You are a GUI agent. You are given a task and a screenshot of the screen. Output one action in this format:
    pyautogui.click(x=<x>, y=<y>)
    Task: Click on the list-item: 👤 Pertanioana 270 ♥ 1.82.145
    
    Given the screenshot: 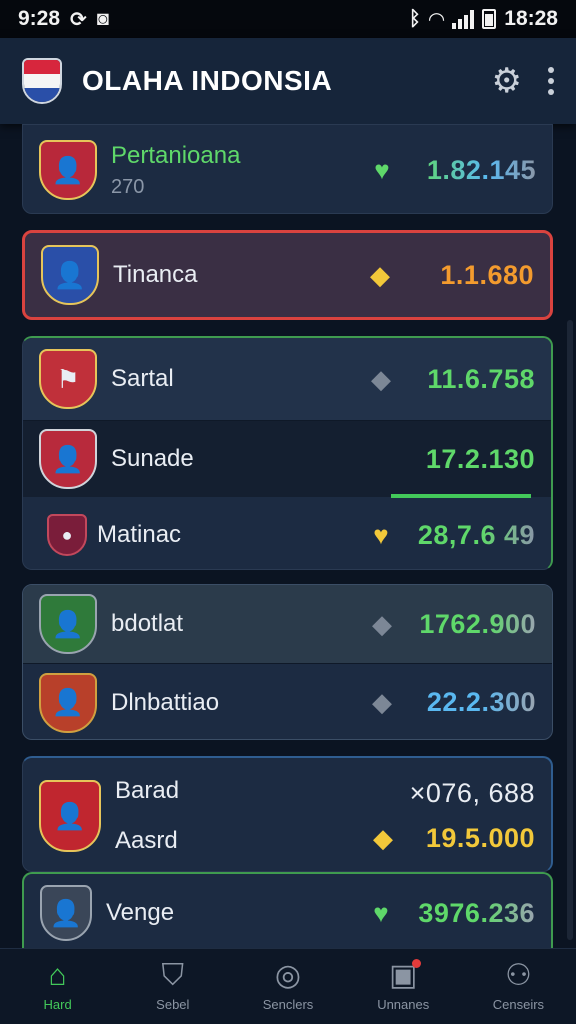 What is the action you would take?
    pyautogui.click(x=287, y=169)
    